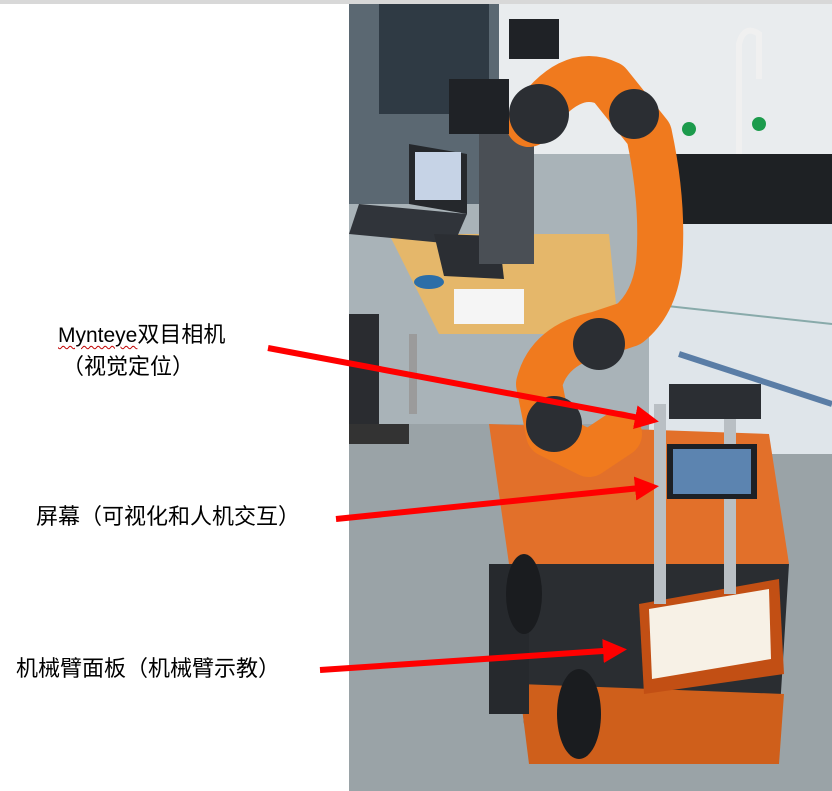  I want to click on screen-label: 屏幕（可视化和人机交互）, so click(168, 517).